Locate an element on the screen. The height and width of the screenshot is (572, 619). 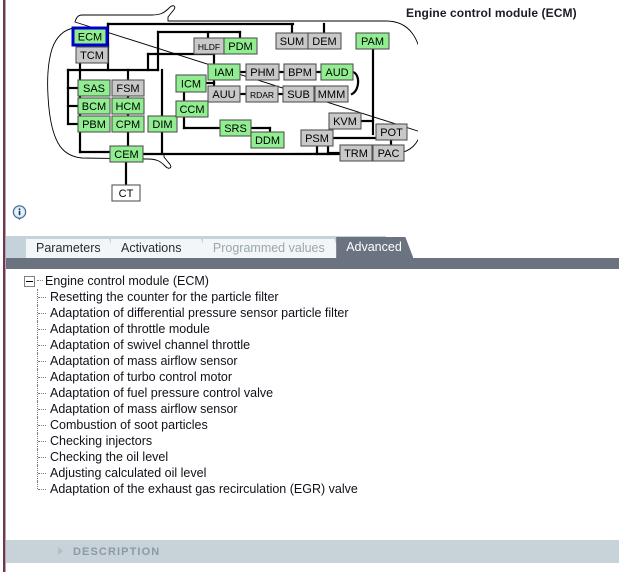
tree-item-label: Checking the oil level is located at coordinates (109, 457).